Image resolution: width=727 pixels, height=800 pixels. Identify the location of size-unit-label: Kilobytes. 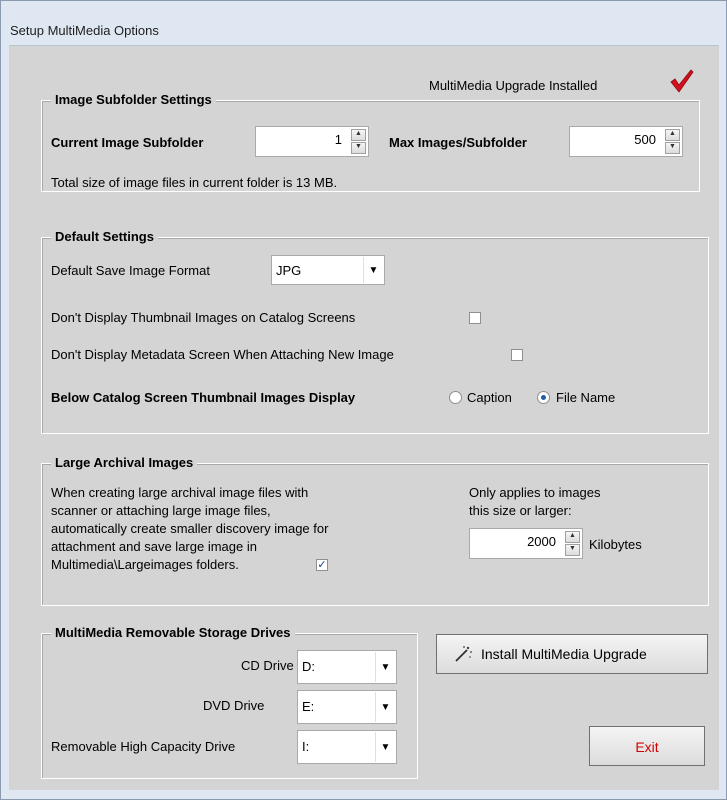
(615, 544).